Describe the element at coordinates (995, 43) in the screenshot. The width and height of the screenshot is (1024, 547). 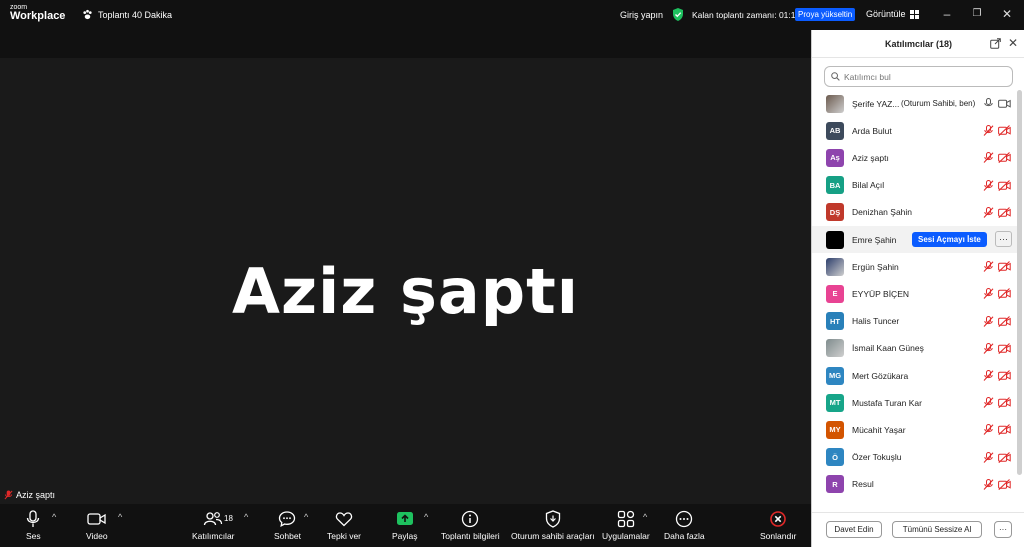
I see `popout-icon` at that location.